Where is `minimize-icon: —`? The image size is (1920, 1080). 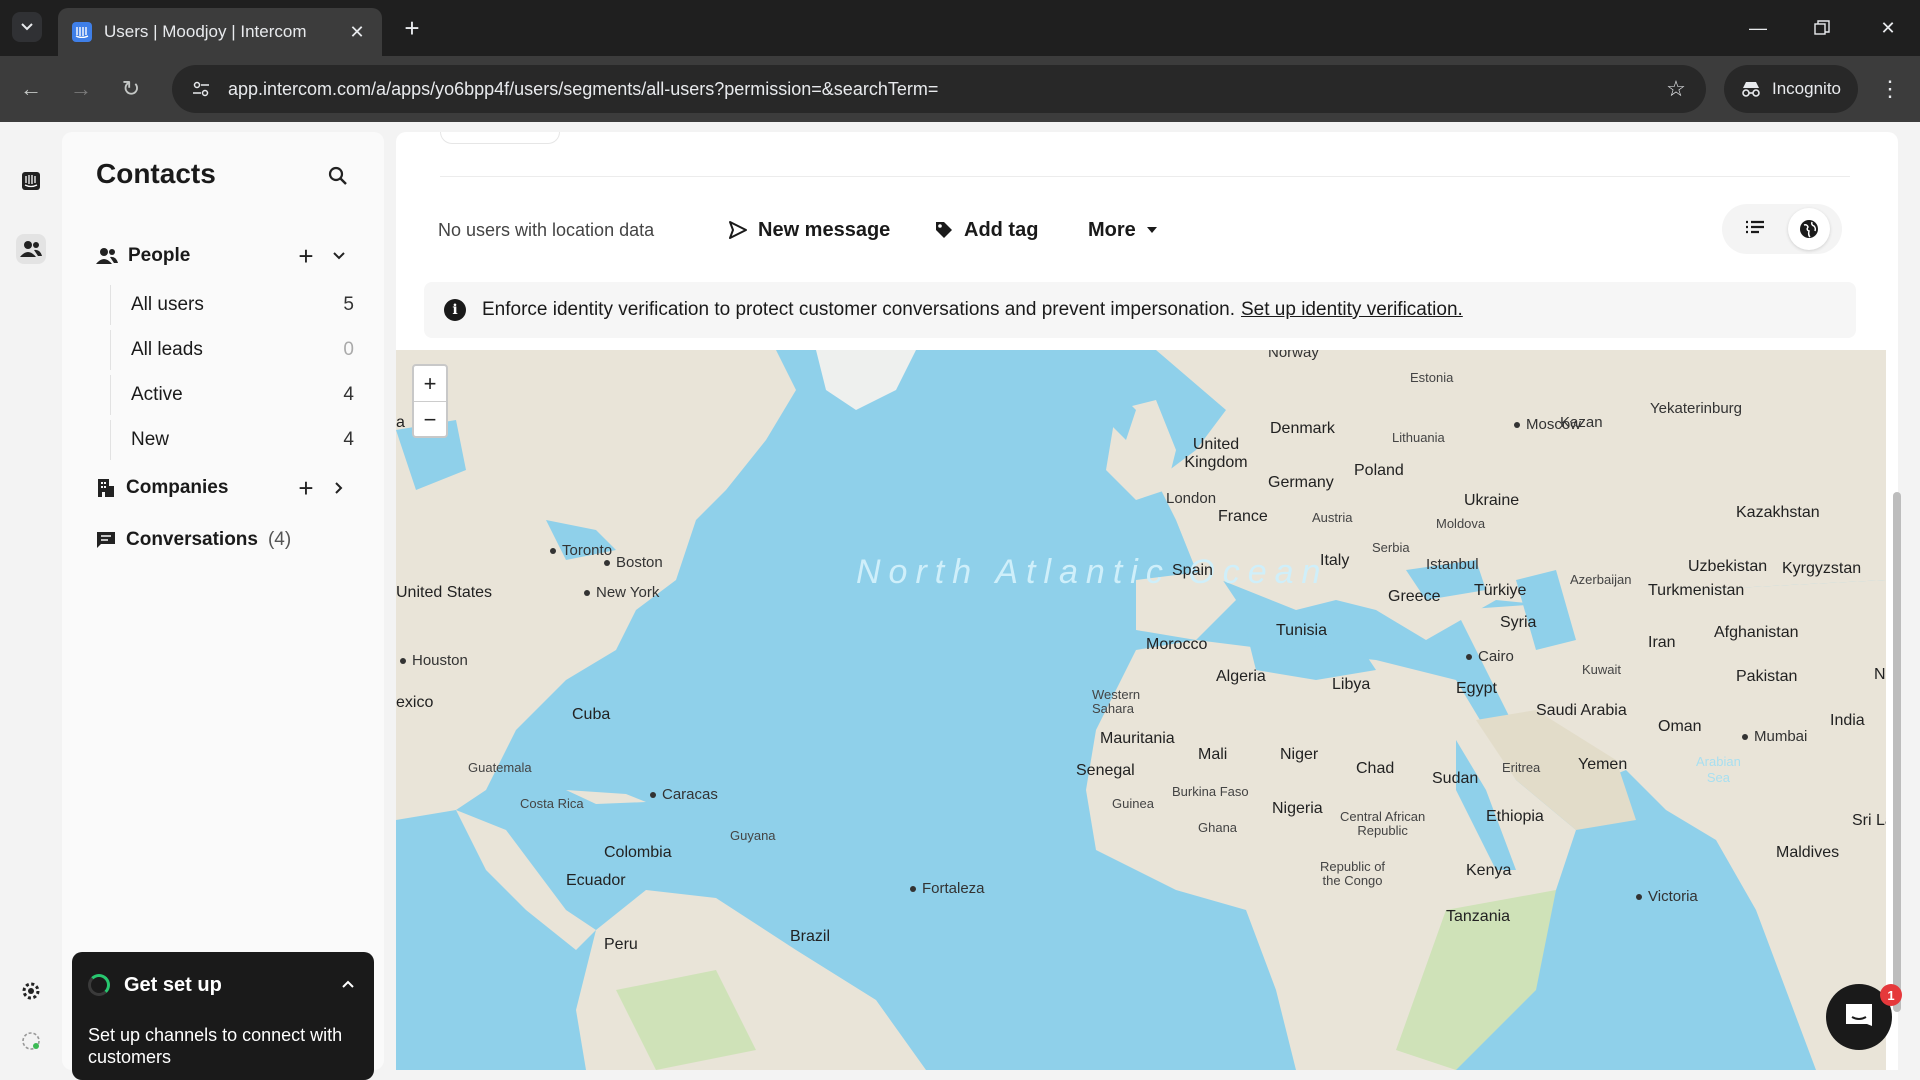 minimize-icon: — is located at coordinates (1758, 28).